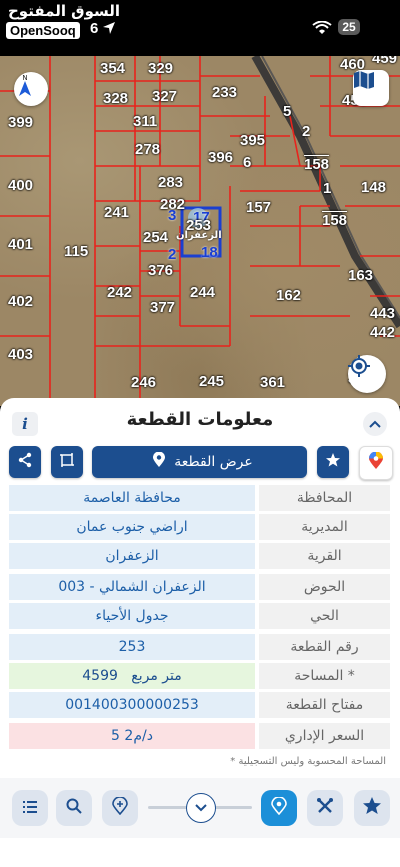 The height and width of the screenshot is (867, 400). I want to click on plot-number: 376, so click(160, 270).